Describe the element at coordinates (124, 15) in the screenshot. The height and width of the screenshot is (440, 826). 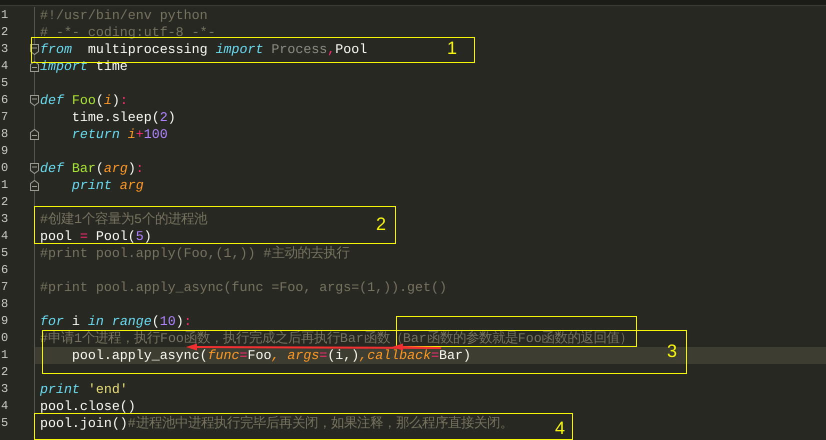
I see `code-line: #!/usr/bin/env python` at that location.